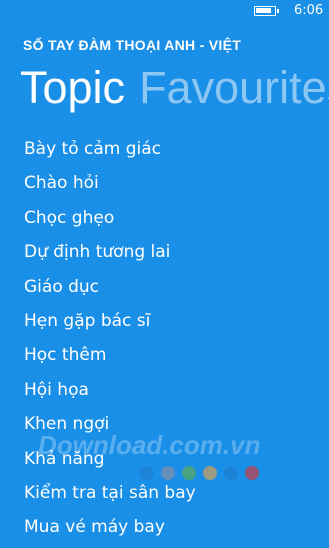 The height and width of the screenshot is (548, 329). Describe the element at coordinates (266, 11) in the screenshot. I see `battery-icon` at that location.